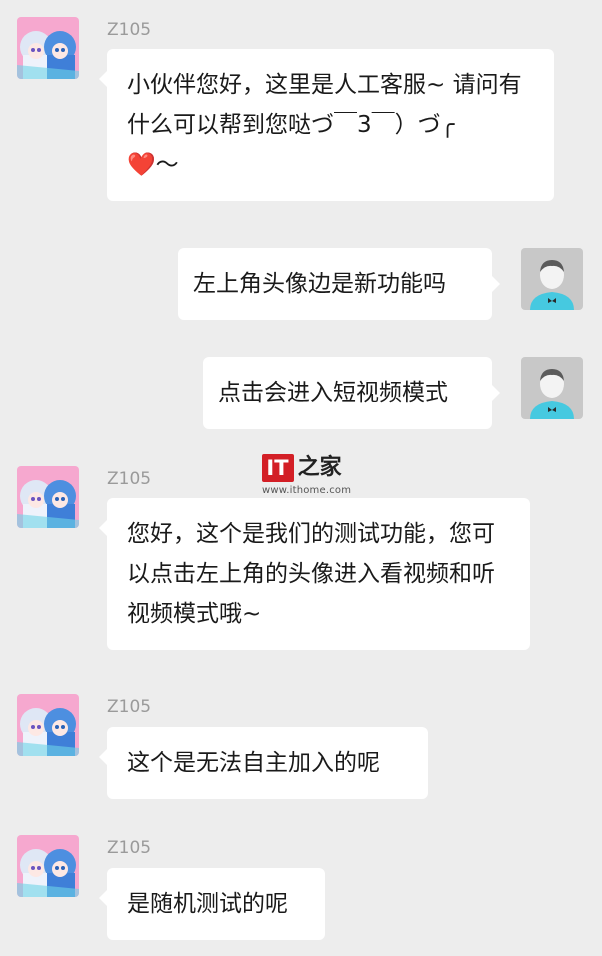 The height and width of the screenshot is (956, 602). I want to click on ithome-logo-cn: 之家, so click(319, 467).